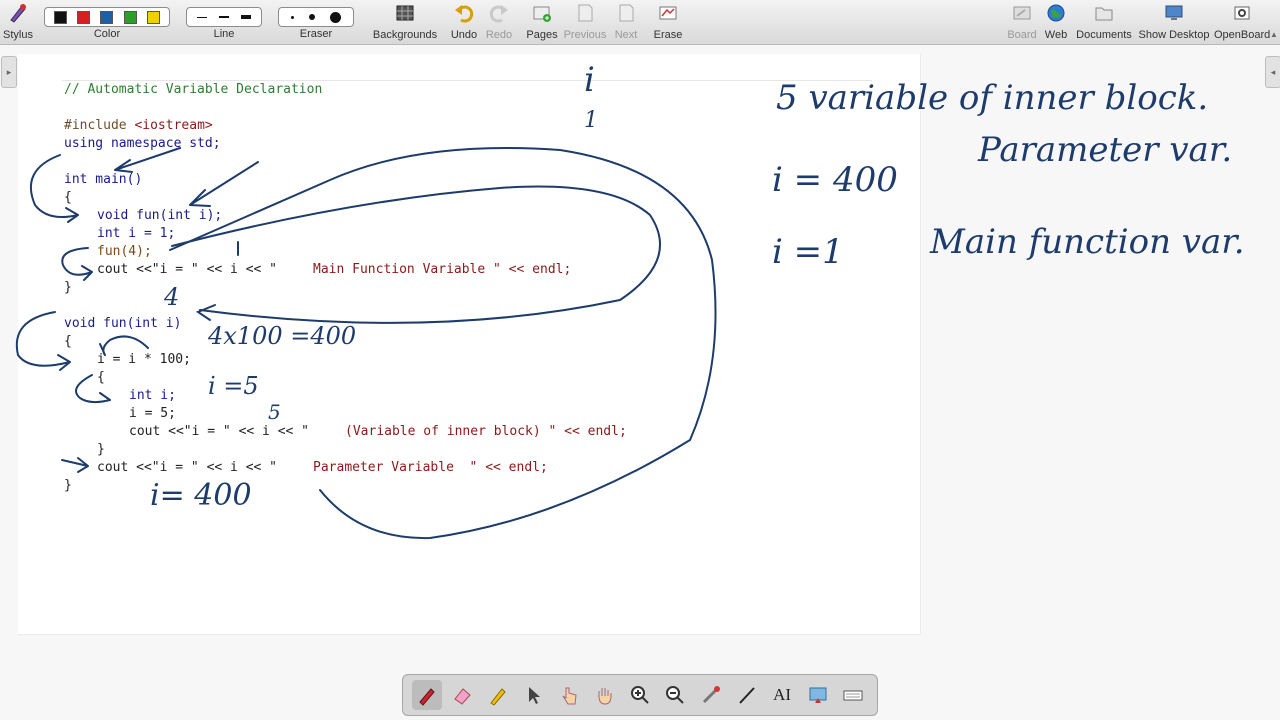  I want to click on color-black, so click(61, 17).